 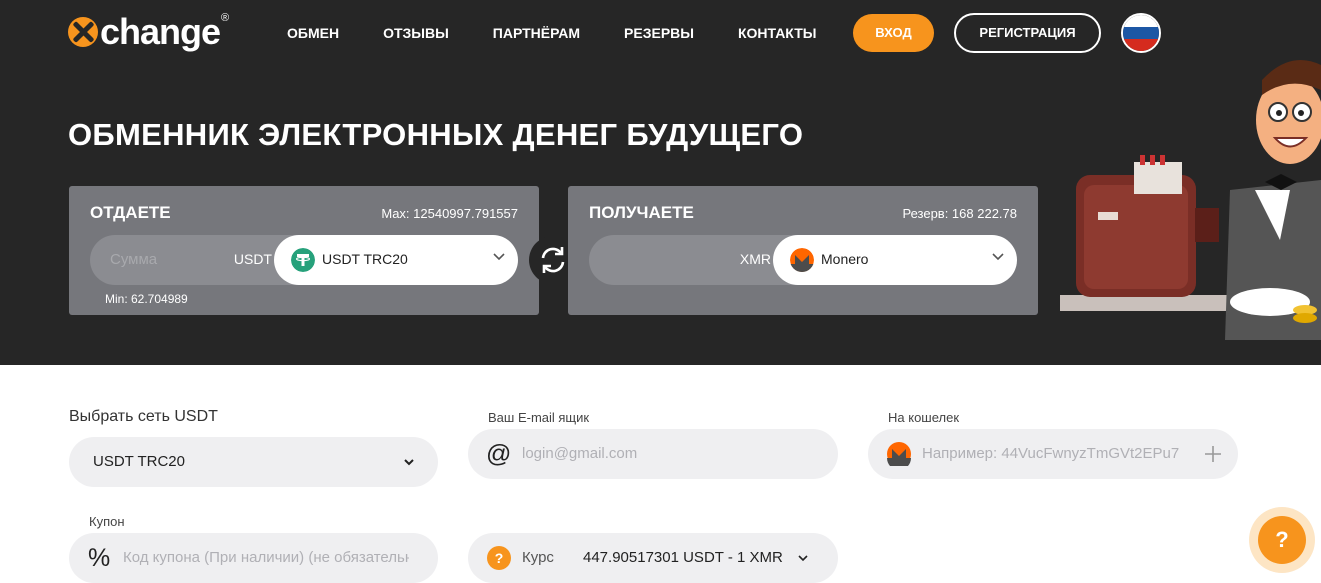 What do you see at coordinates (436, 134) in the screenshot?
I see `page-title: ОБМЕННИК ЭЛЕКТРОННЫХ ДЕНЕГ БУДУЩЕГО` at bounding box center [436, 134].